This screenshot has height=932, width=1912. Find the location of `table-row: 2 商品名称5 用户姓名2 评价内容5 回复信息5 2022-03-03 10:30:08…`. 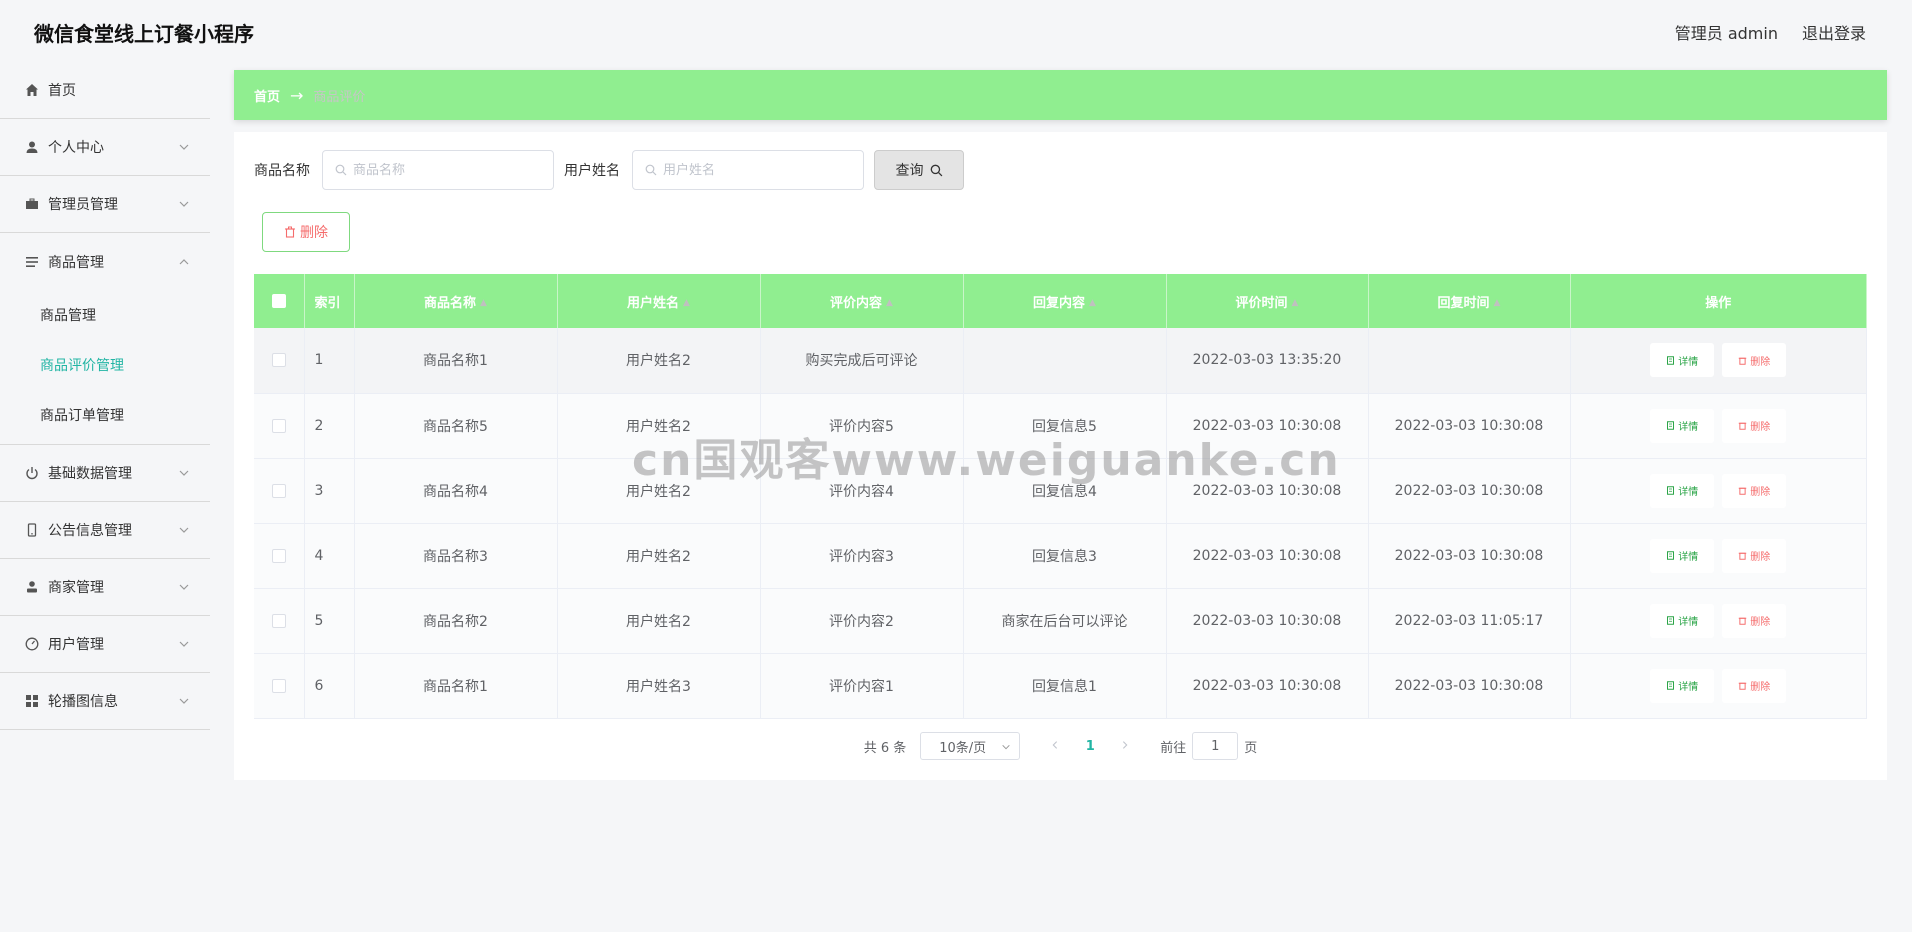

table-row: 2 商品名称5 用户姓名2 评价内容5 回复信息5 2022-03-03 10:30:08… is located at coordinates (1060, 425).